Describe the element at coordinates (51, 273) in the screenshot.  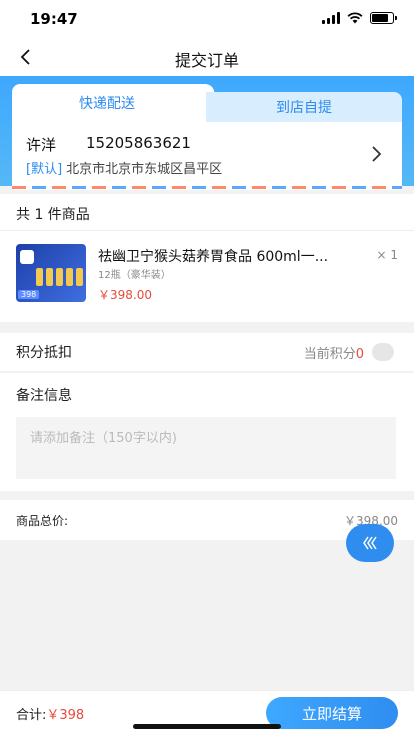
I see `product-image: 398` at that location.